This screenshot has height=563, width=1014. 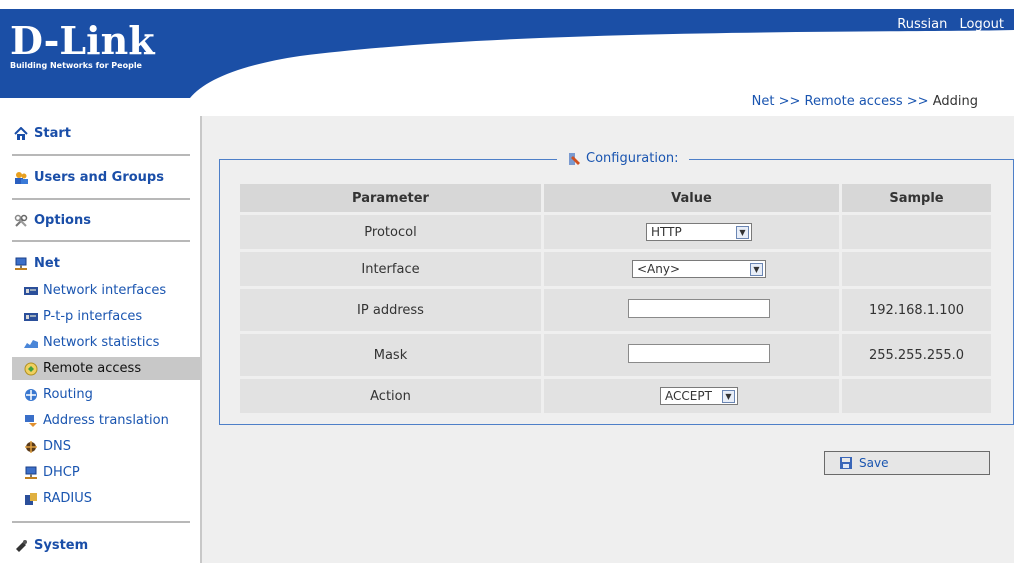 What do you see at coordinates (390, 198) in the screenshot?
I see `column-header-parameter: Parameter` at bounding box center [390, 198].